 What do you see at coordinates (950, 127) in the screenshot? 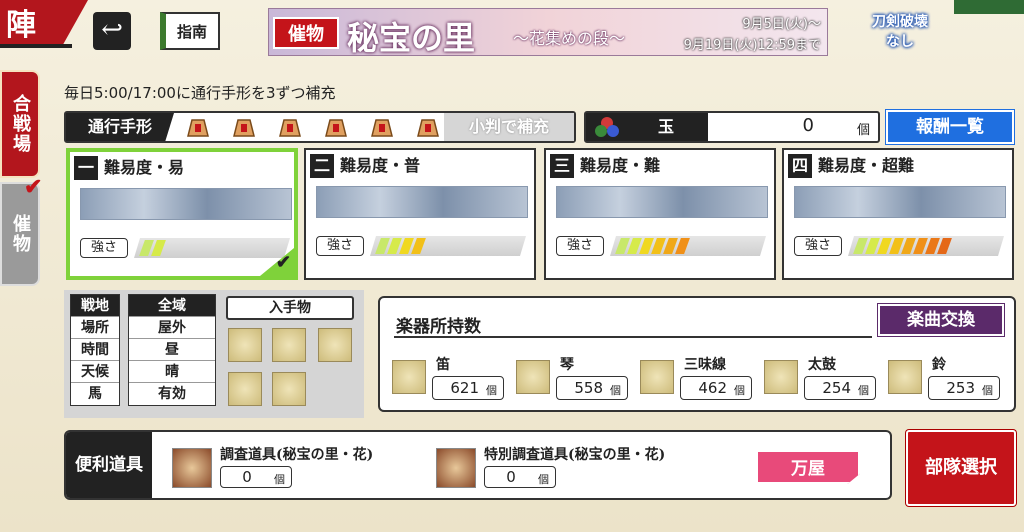
I see `reward-list-button: 報酬一覧` at bounding box center [950, 127].